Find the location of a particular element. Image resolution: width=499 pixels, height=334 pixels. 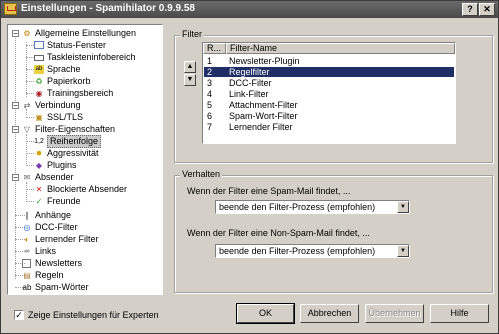

words-icon: ab is located at coordinates (27, 287).